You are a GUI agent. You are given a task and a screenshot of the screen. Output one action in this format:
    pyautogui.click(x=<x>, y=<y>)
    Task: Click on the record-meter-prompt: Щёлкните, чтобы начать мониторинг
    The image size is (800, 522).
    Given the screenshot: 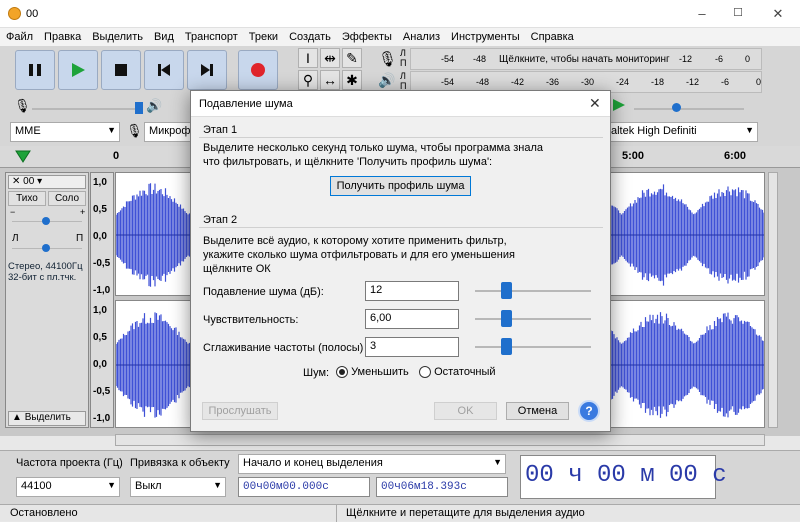 What is the action you would take?
    pyautogui.click(x=584, y=59)
    